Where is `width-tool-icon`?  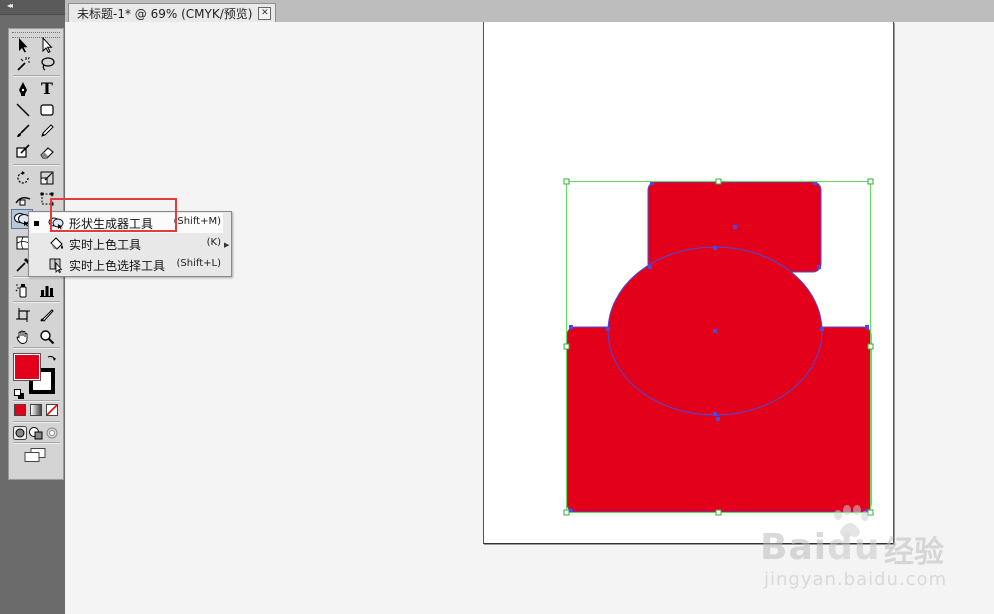
width-tool-icon is located at coordinates (23, 198).